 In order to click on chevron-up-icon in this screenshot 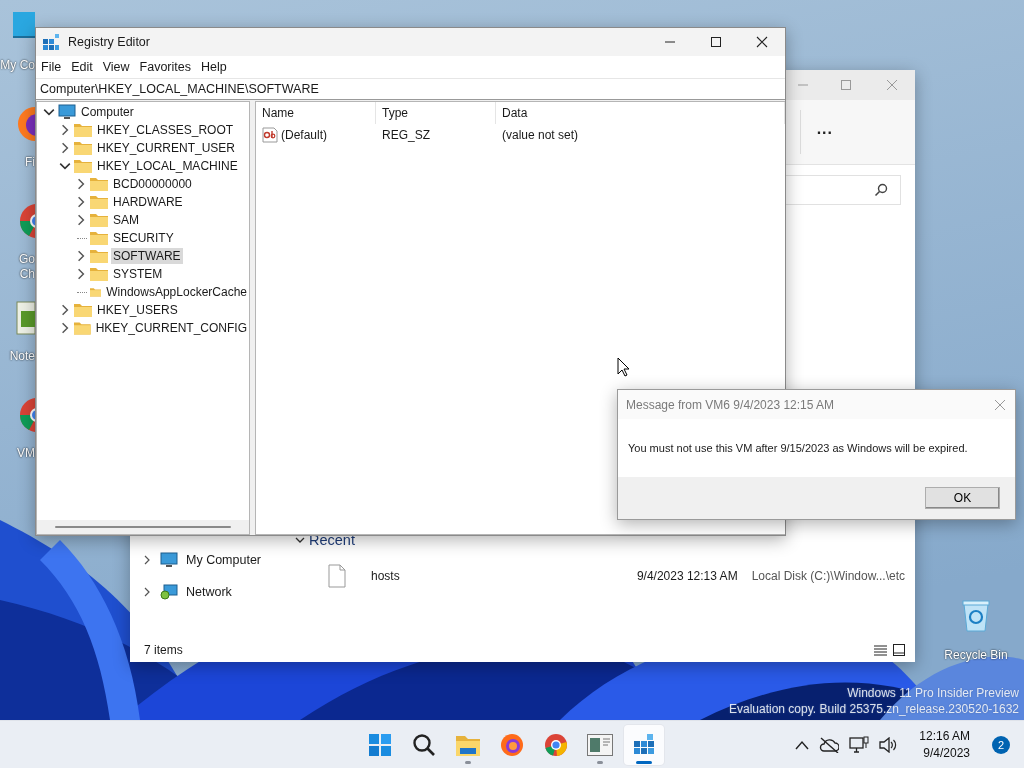, I will do `click(802, 744)`.